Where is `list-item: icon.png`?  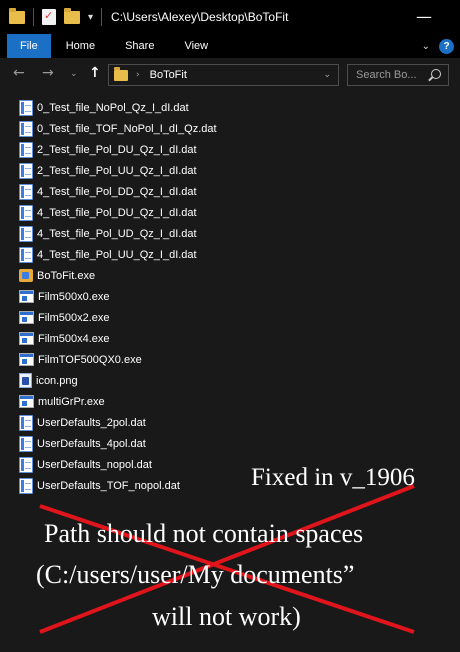
list-item: icon.png is located at coordinates (118, 380).